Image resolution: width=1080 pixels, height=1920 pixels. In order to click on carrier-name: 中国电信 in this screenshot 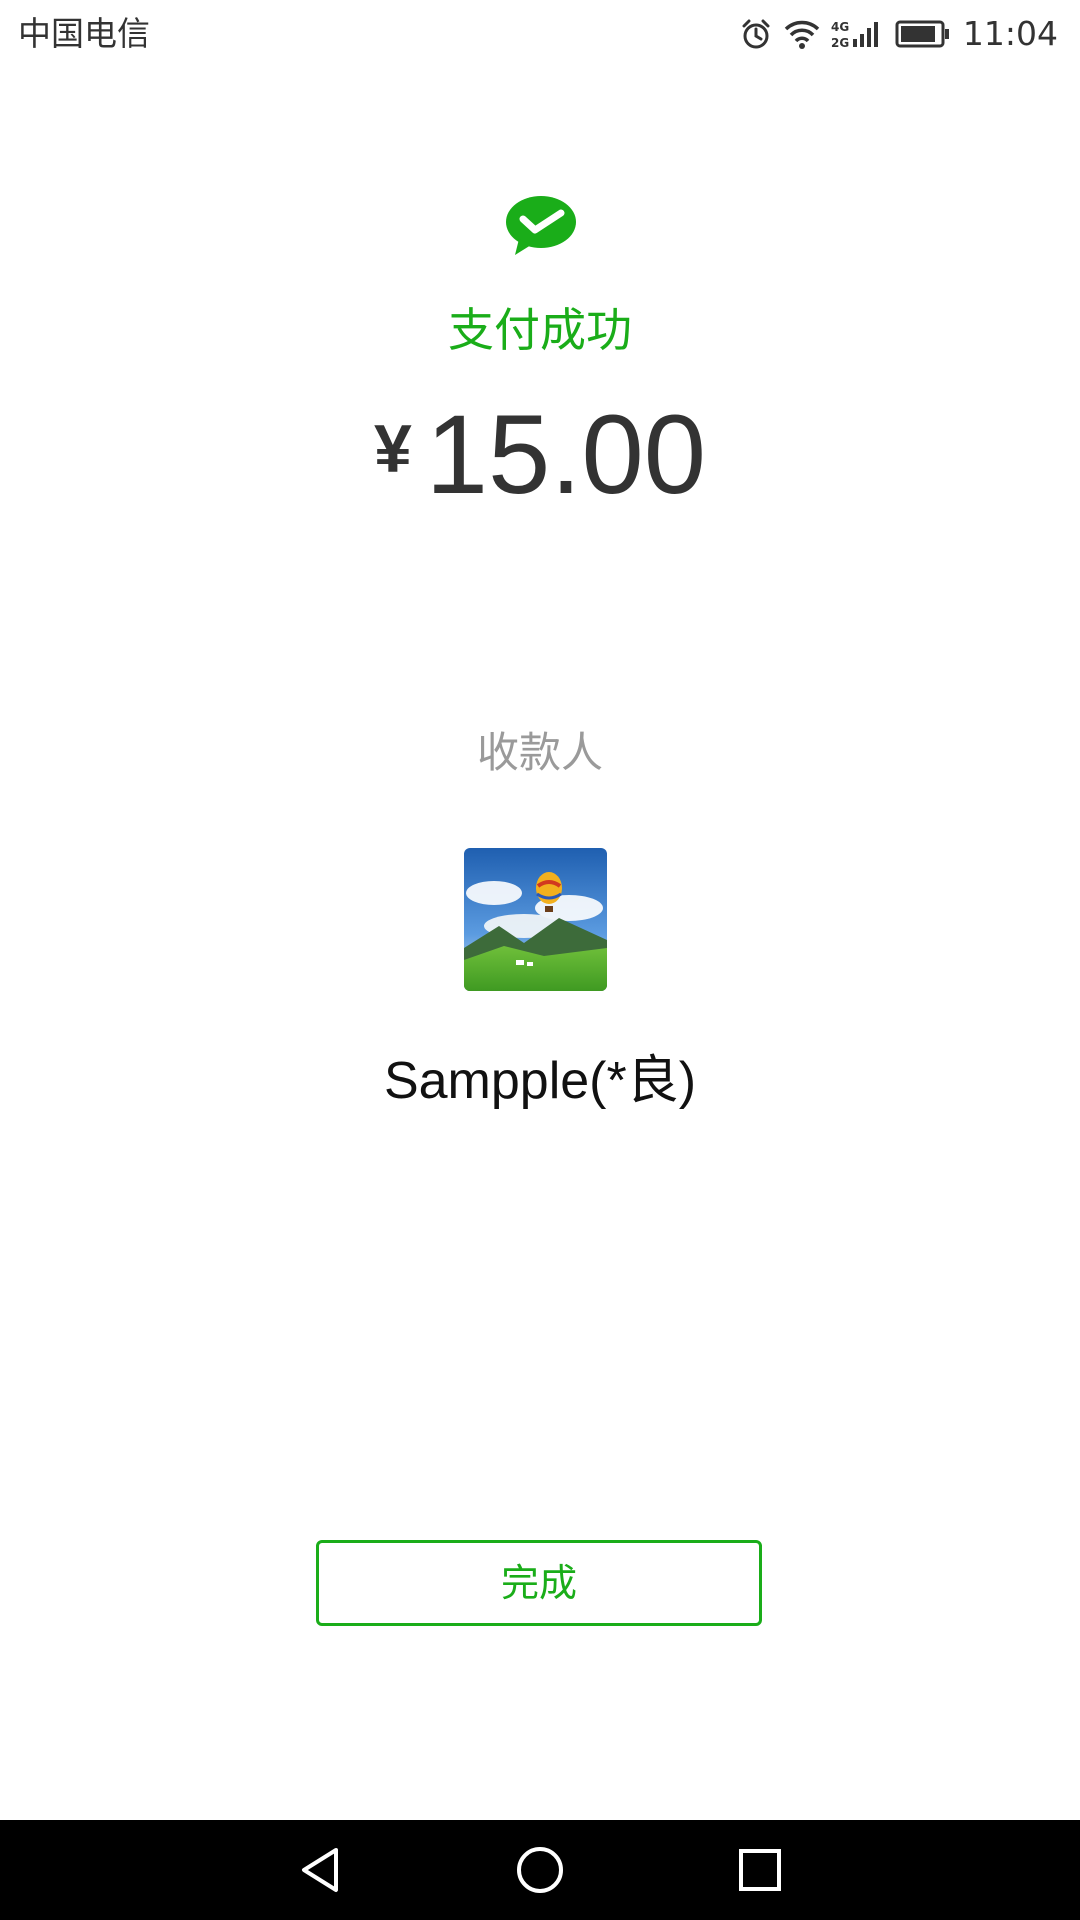, I will do `click(84, 33)`.